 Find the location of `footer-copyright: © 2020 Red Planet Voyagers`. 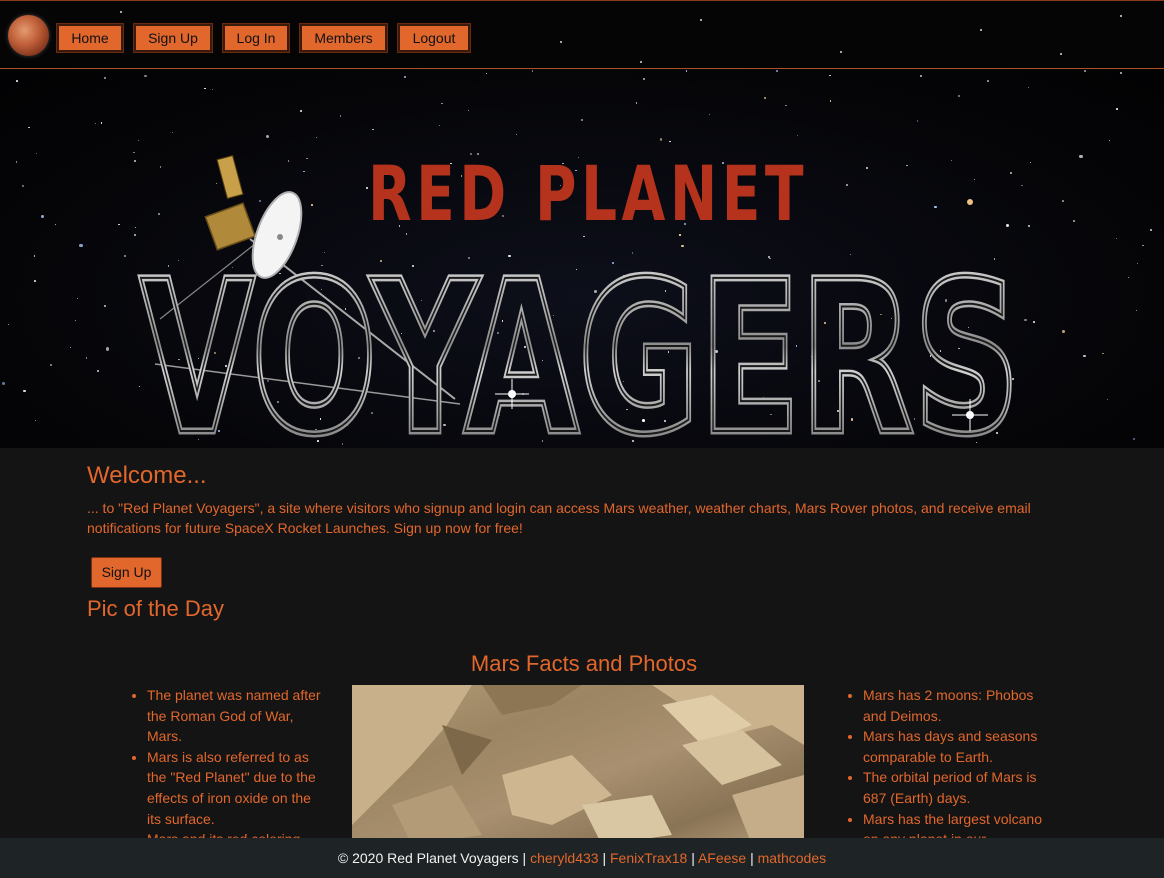

footer-copyright: © 2020 Red Planet Voyagers is located at coordinates (428, 858).